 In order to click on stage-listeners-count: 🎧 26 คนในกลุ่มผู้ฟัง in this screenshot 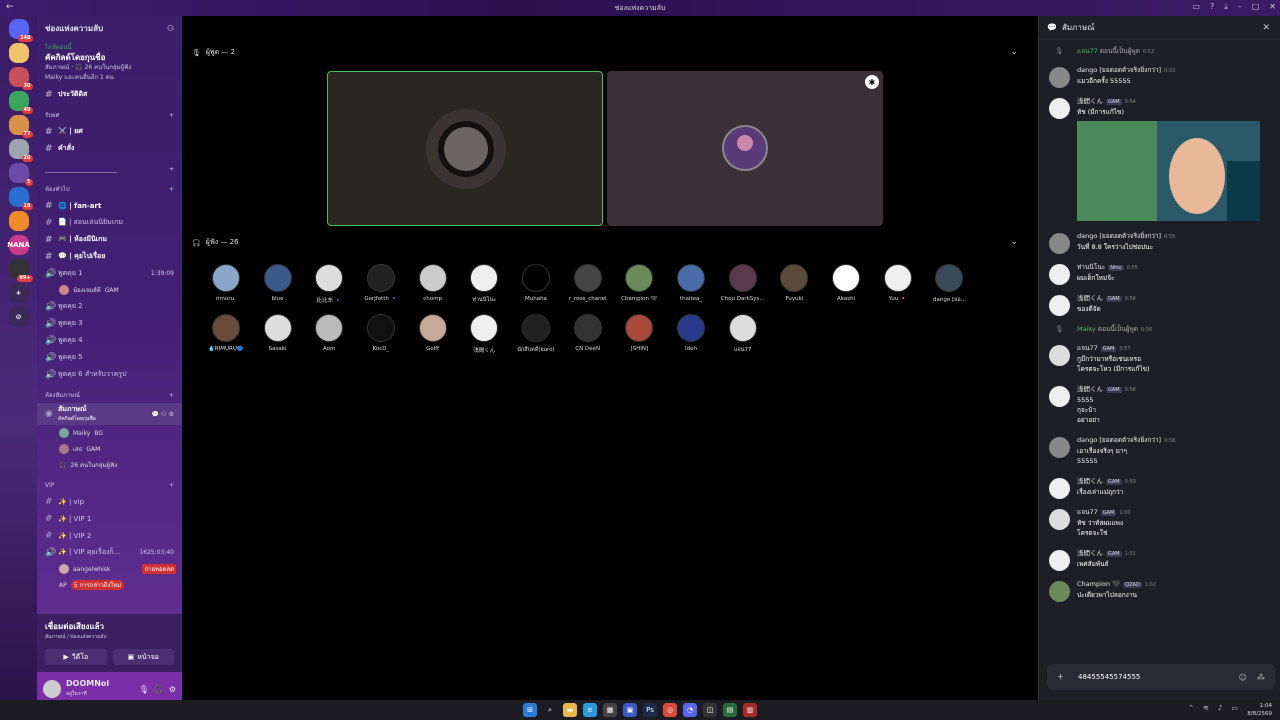, I will do `click(109, 465)`.